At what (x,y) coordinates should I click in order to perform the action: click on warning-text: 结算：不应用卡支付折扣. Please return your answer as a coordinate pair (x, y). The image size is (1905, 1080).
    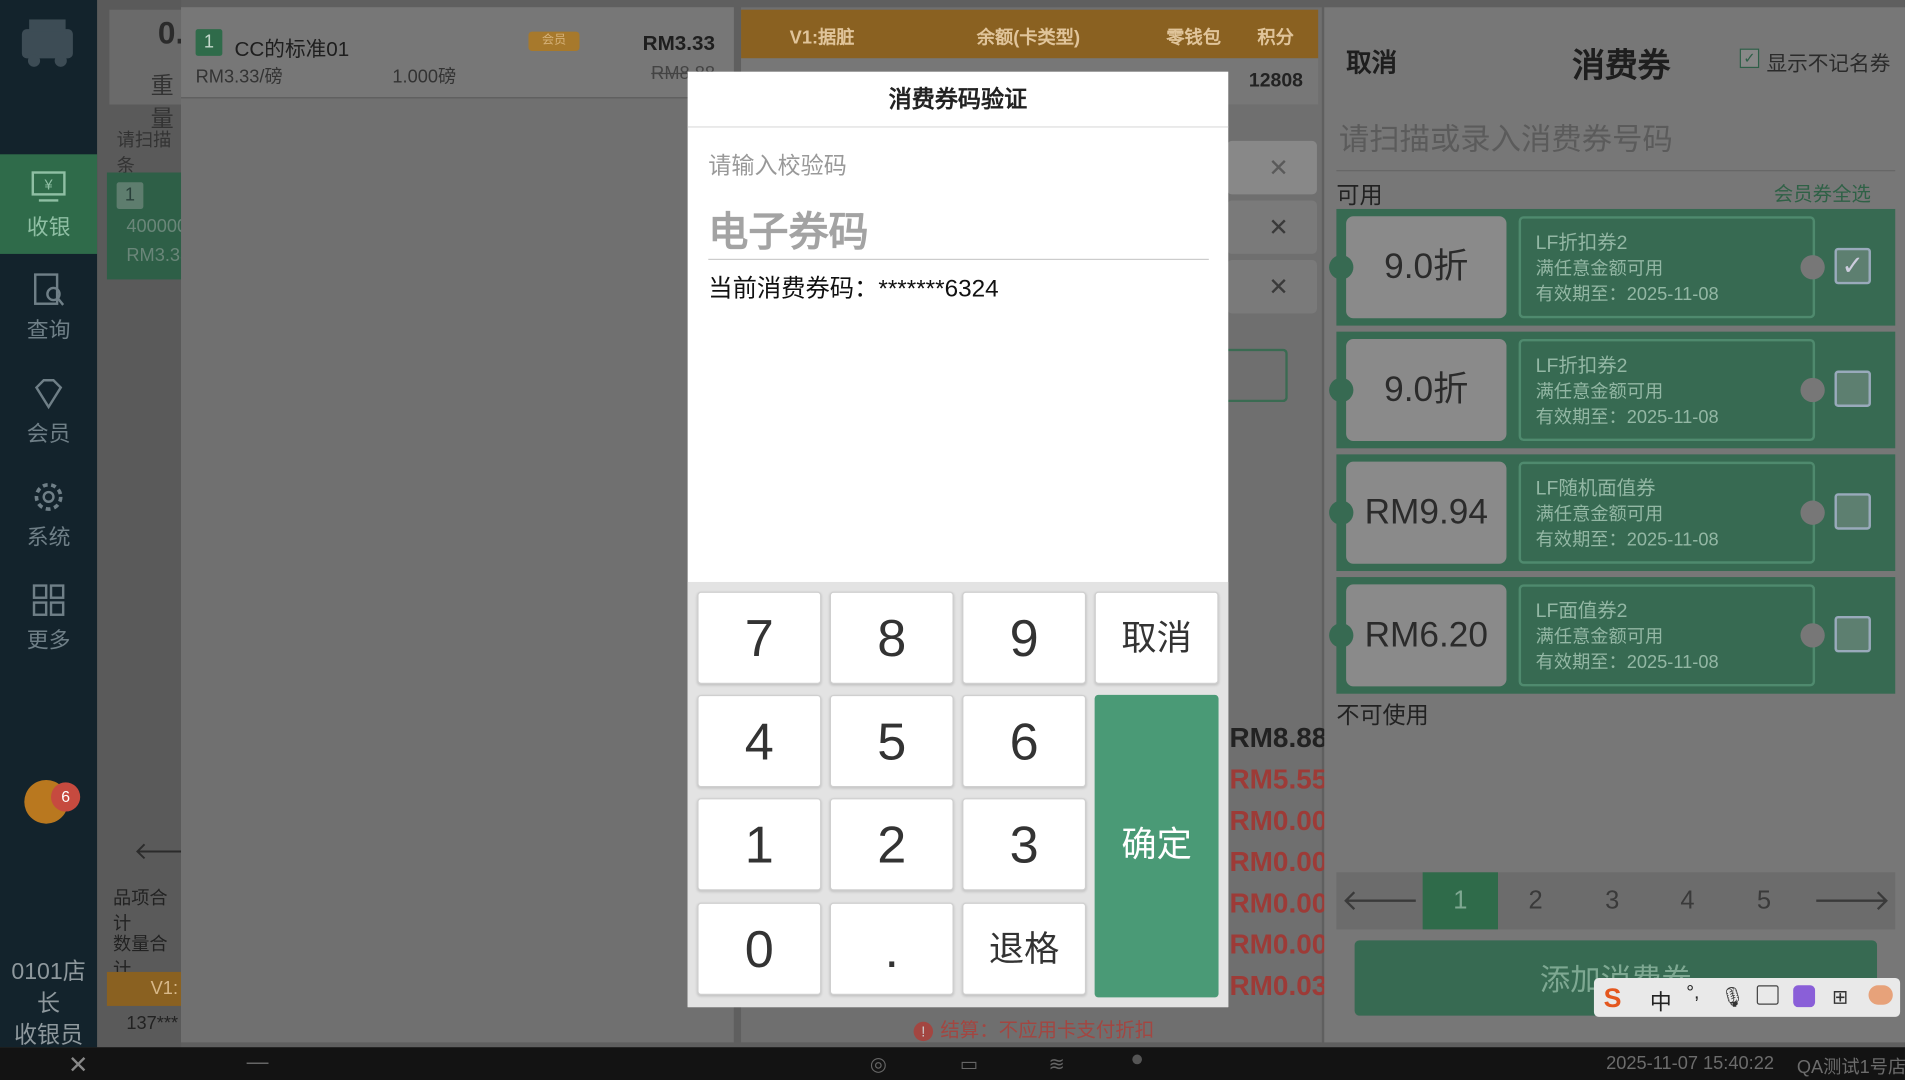
    Looking at the image, I should click on (1047, 1031).